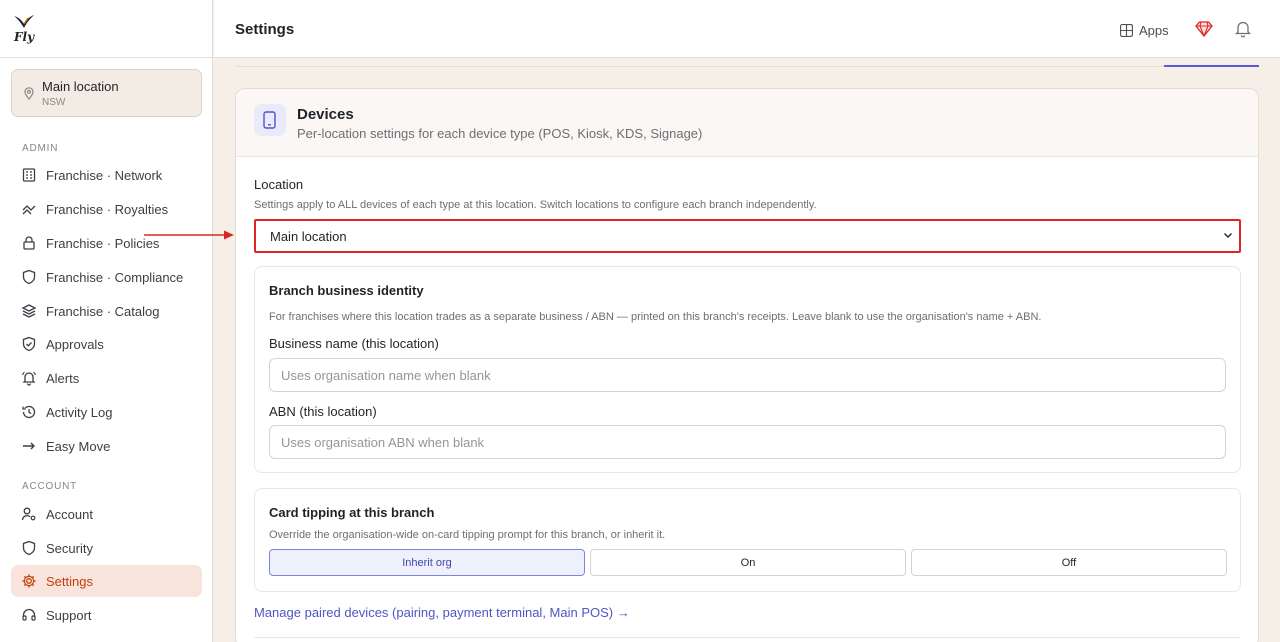  I want to click on top-header: Settings Apps, so click(747, 29).